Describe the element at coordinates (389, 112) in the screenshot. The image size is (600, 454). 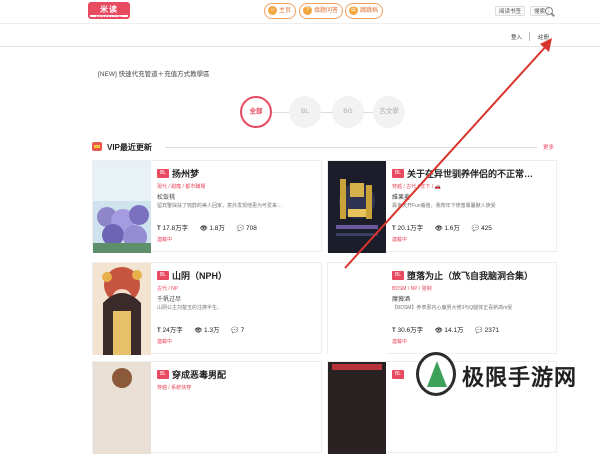
I see `tab-literature: 言文學` at that location.